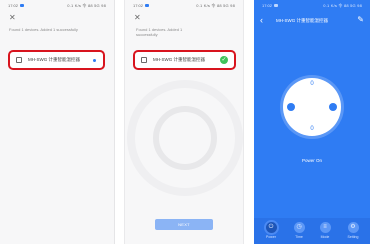 The image size is (370, 244). I want to click on settings-icon: ⚙, so click(353, 227).